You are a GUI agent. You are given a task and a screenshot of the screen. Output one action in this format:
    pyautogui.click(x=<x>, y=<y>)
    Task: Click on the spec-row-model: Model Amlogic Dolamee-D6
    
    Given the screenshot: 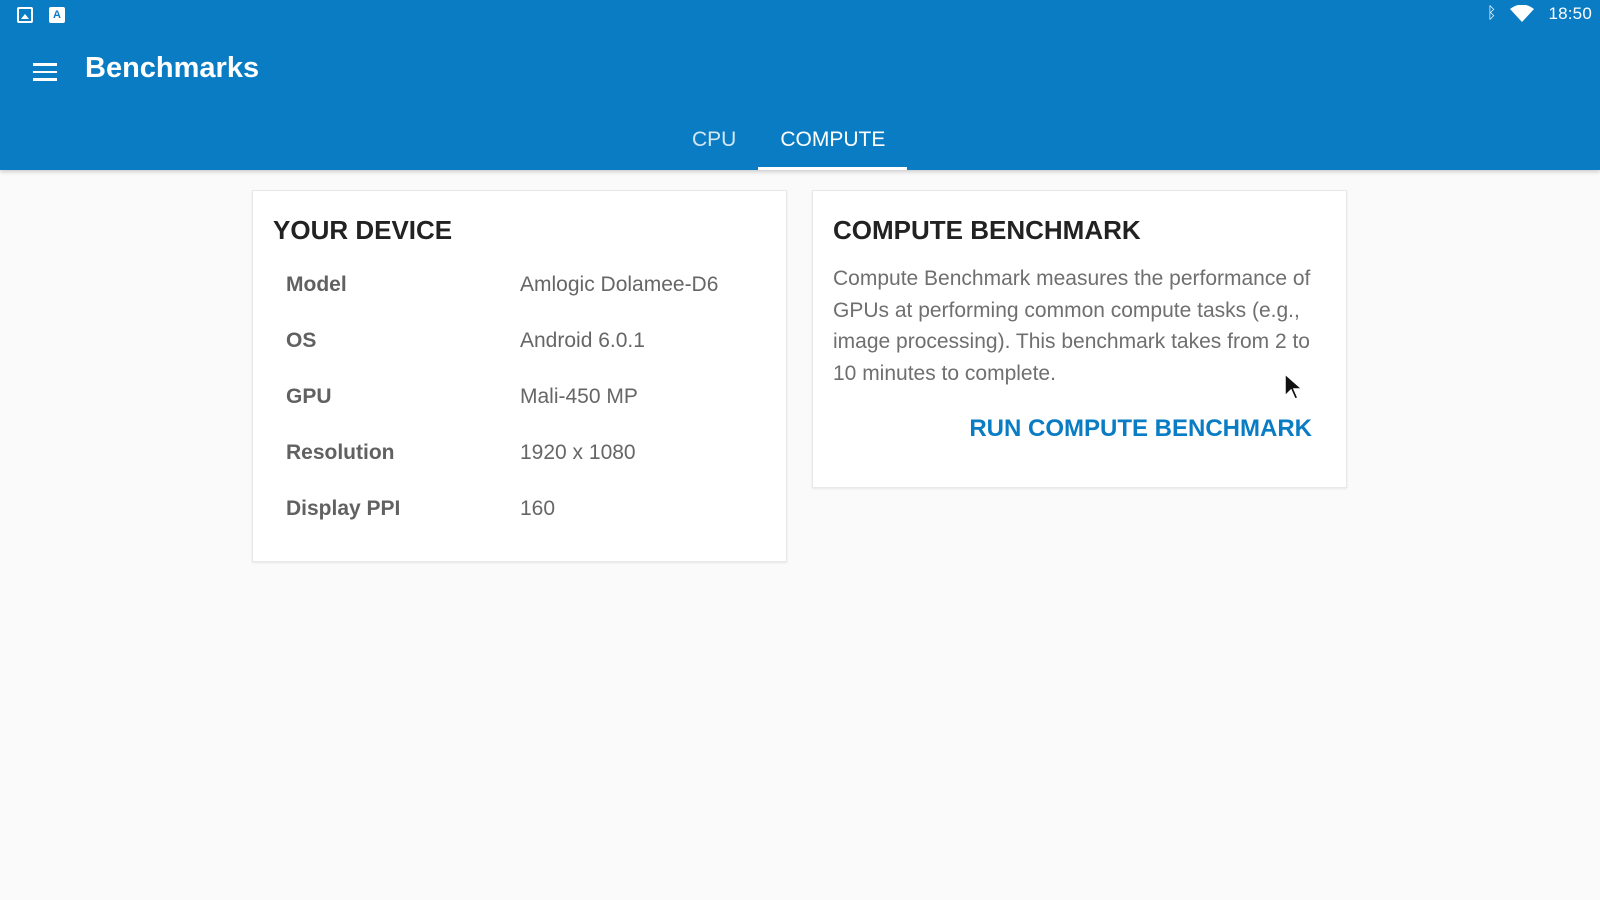 What is the action you would take?
    pyautogui.click(x=526, y=289)
    